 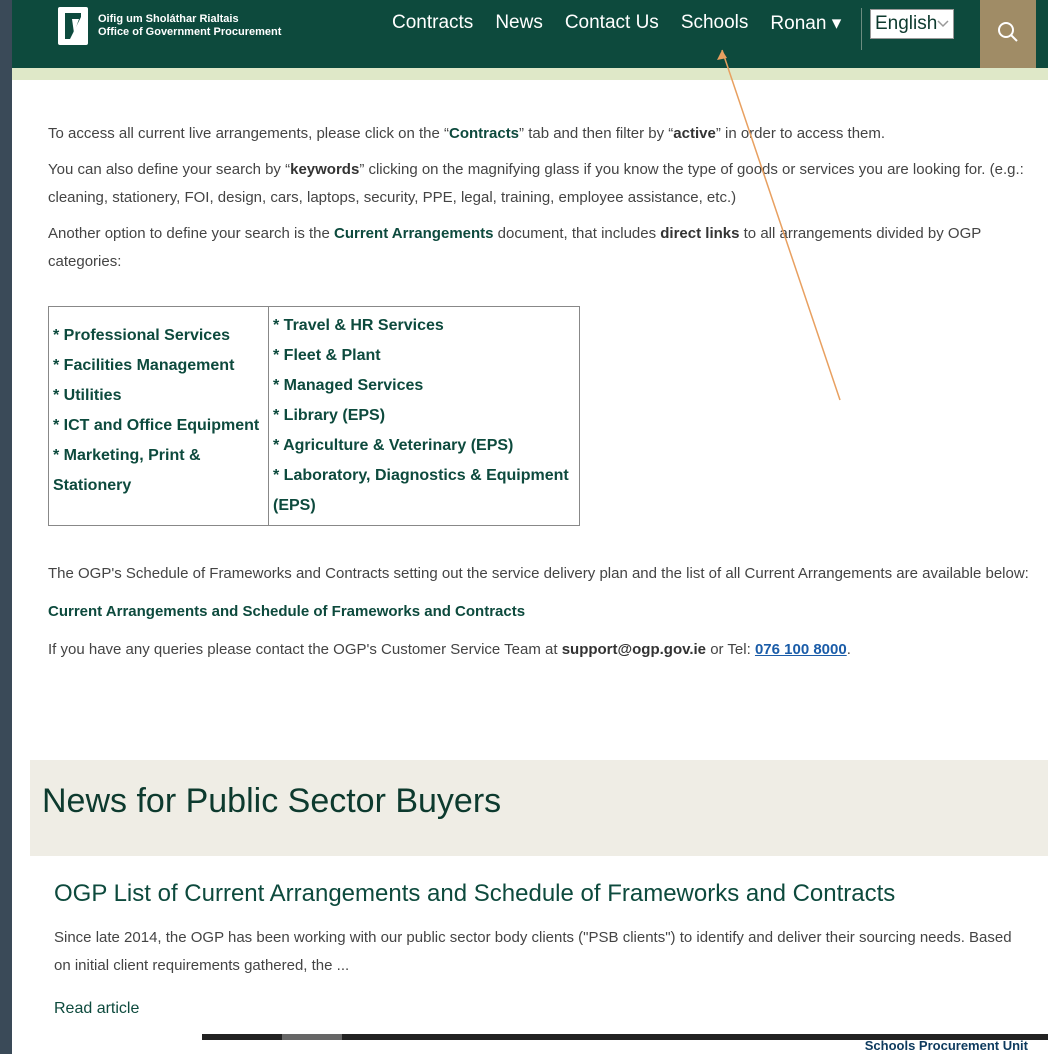 What do you see at coordinates (413, 233) in the screenshot?
I see `current-arrangements-link: Current Arrangements` at bounding box center [413, 233].